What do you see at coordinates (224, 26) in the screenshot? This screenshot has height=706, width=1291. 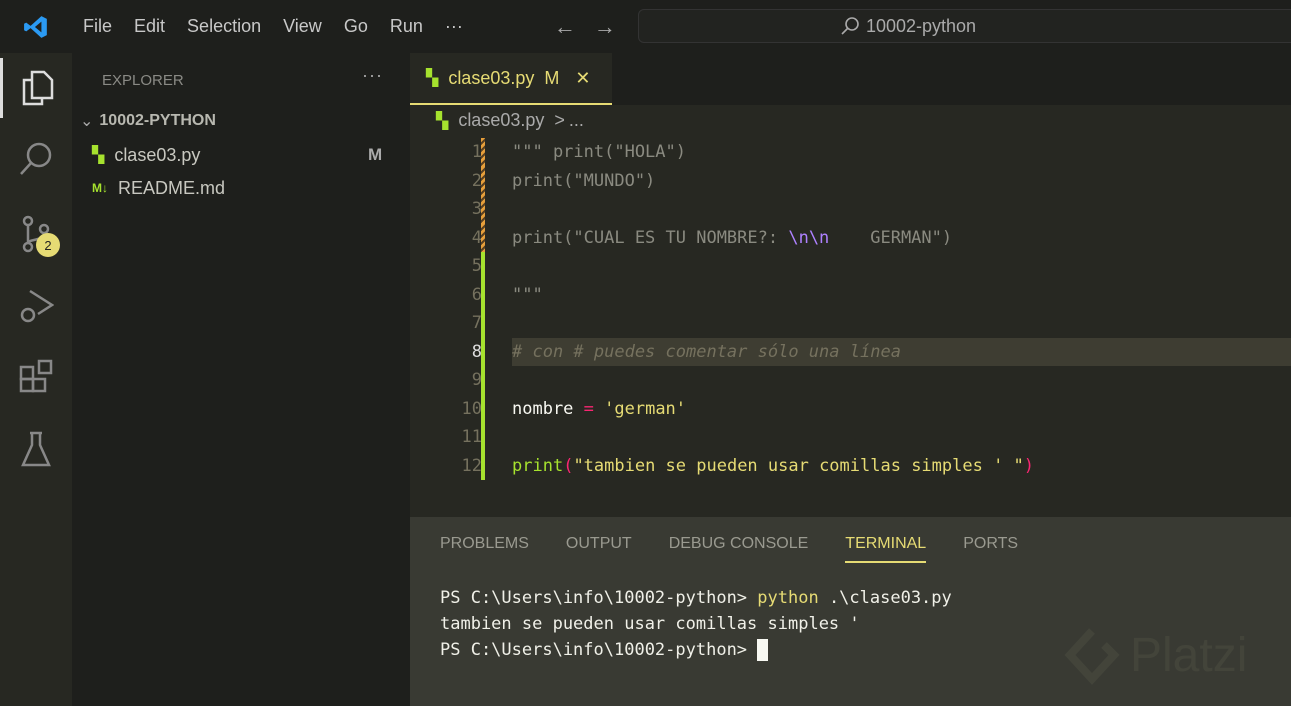 I see `menu-selection: Selection` at bounding box center [224, 26].